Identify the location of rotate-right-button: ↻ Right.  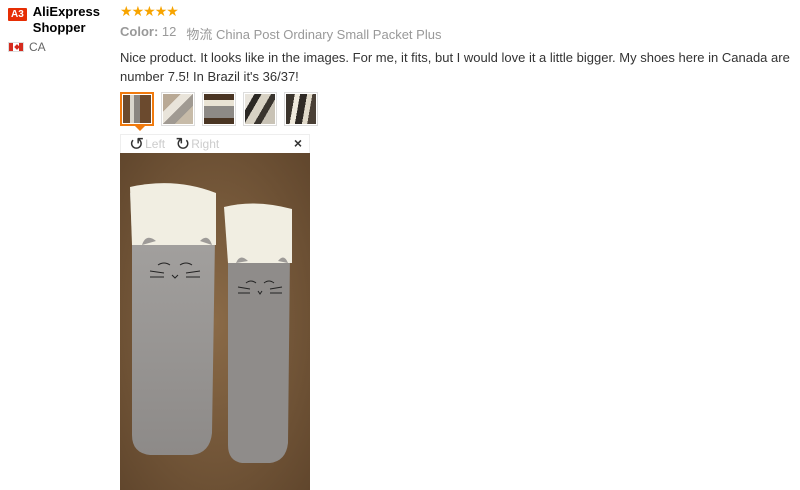
(197, 144).